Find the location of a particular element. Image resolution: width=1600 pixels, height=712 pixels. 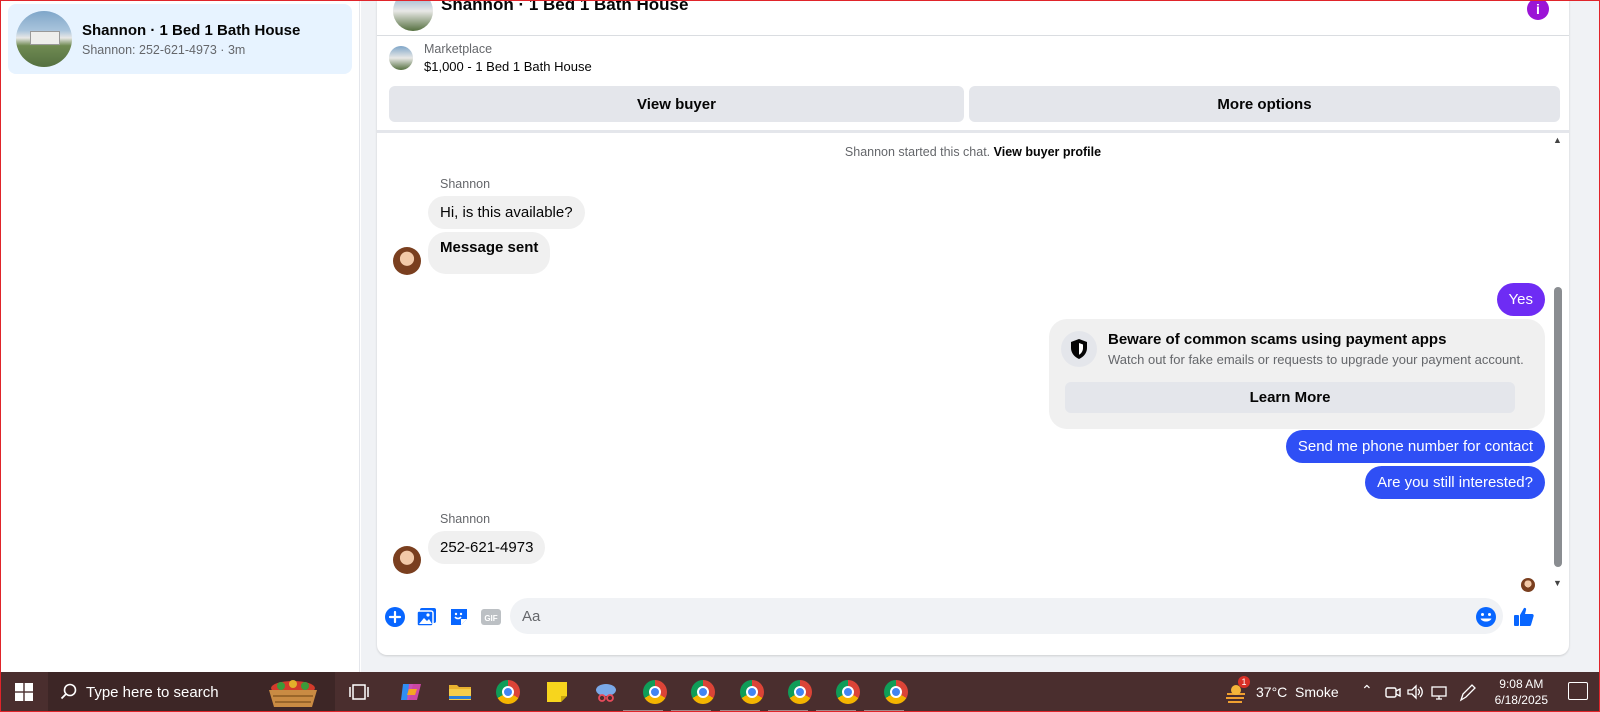

listing-summary: Marketplace $1,000 - 1 Bed 1 Bath House is located at coordinates (490, 58).